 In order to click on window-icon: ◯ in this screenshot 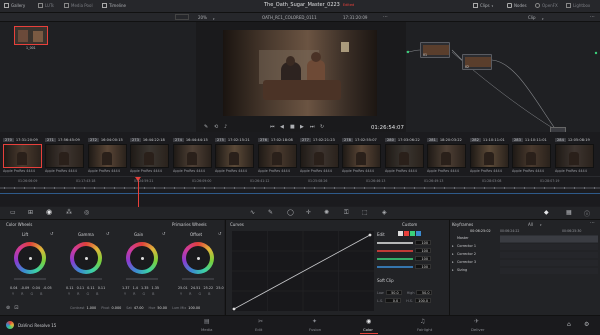, I will do `click(290, 212)`.